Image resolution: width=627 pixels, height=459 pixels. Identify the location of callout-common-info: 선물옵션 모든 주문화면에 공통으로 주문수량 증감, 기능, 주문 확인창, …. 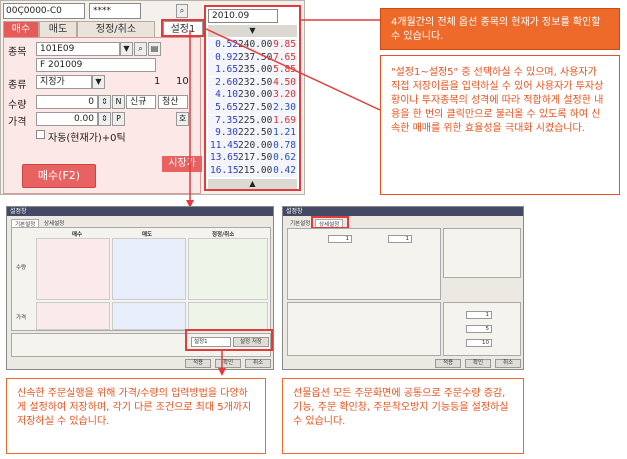
(403, 416).